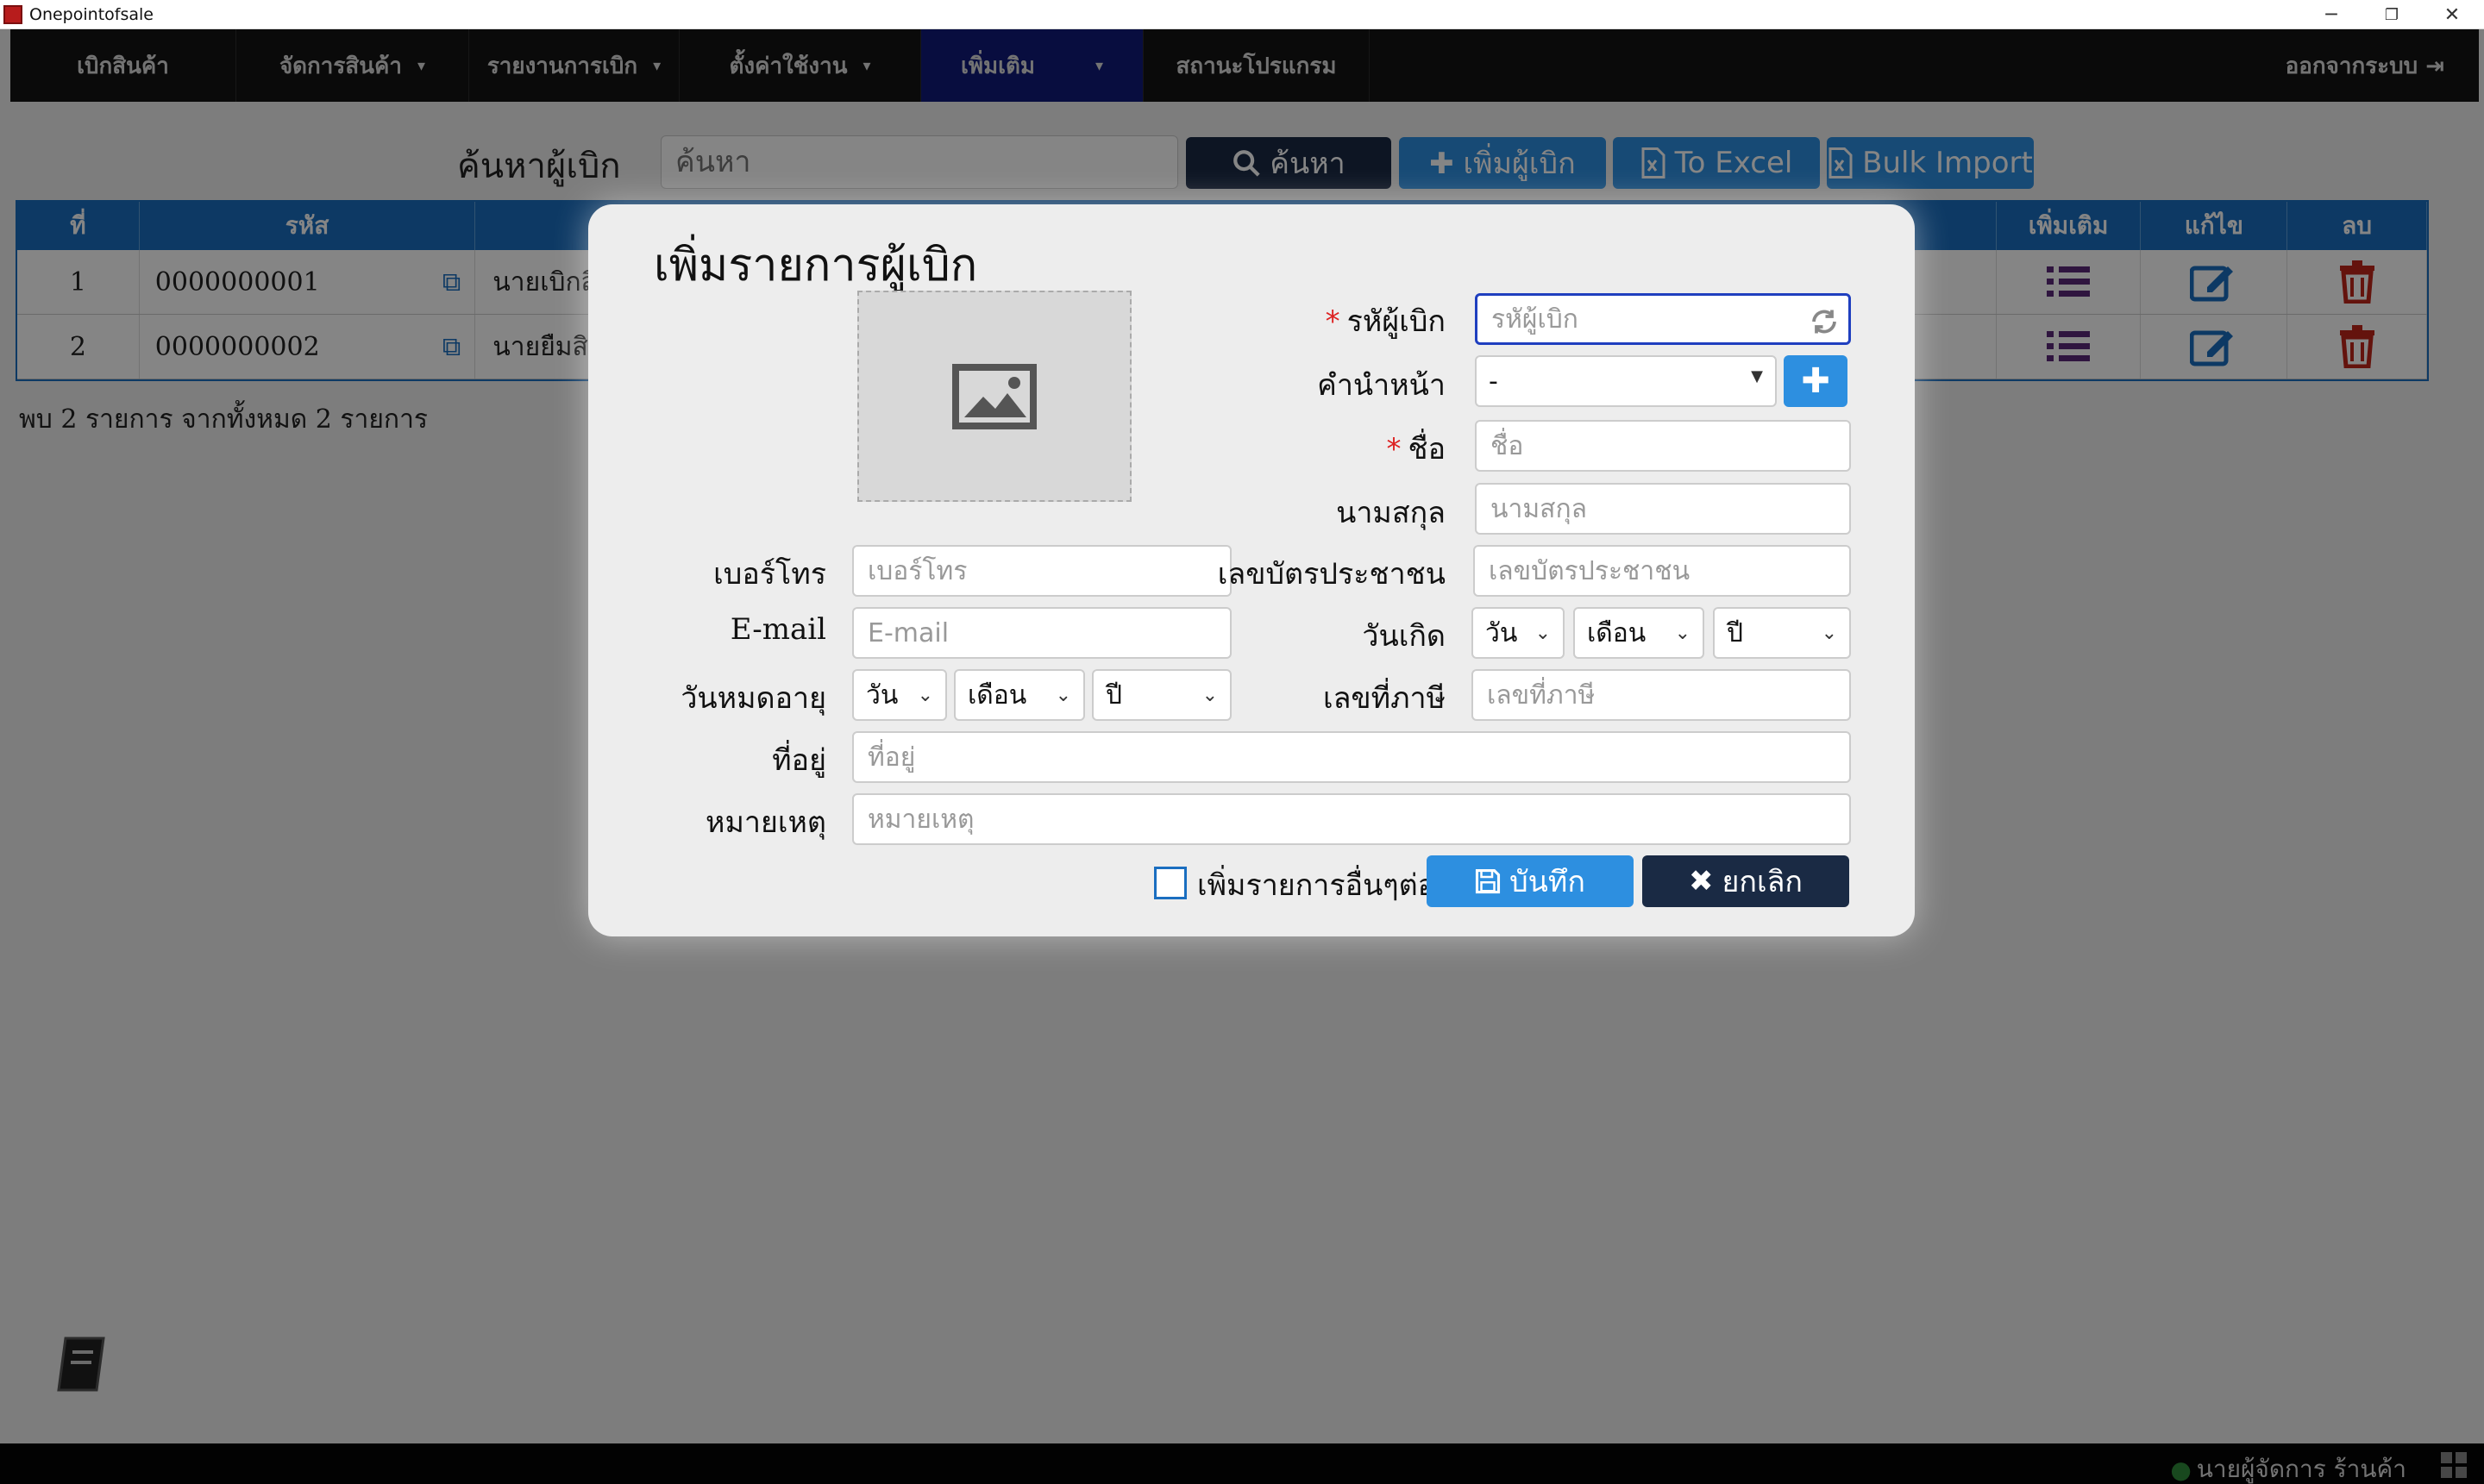 The width and height of the screenshot is (2484, 1484). I want to click on firstname-input: ชื่อ, so click(1663, 446).